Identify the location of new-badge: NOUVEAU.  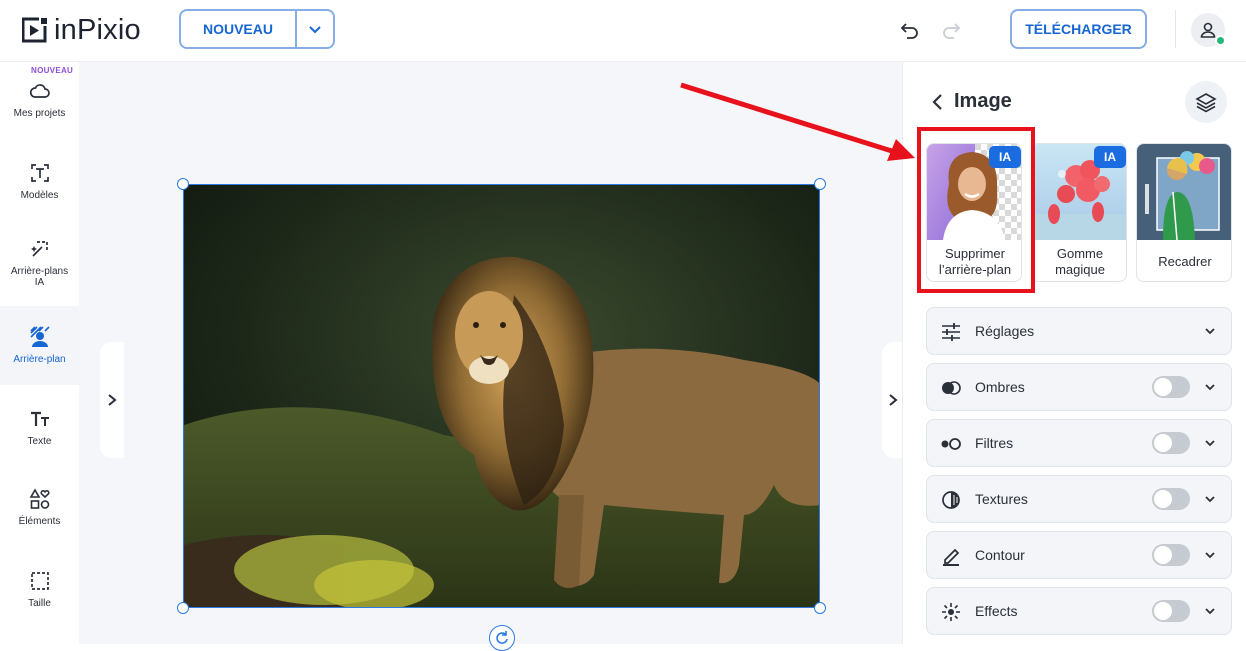
(52, 70).